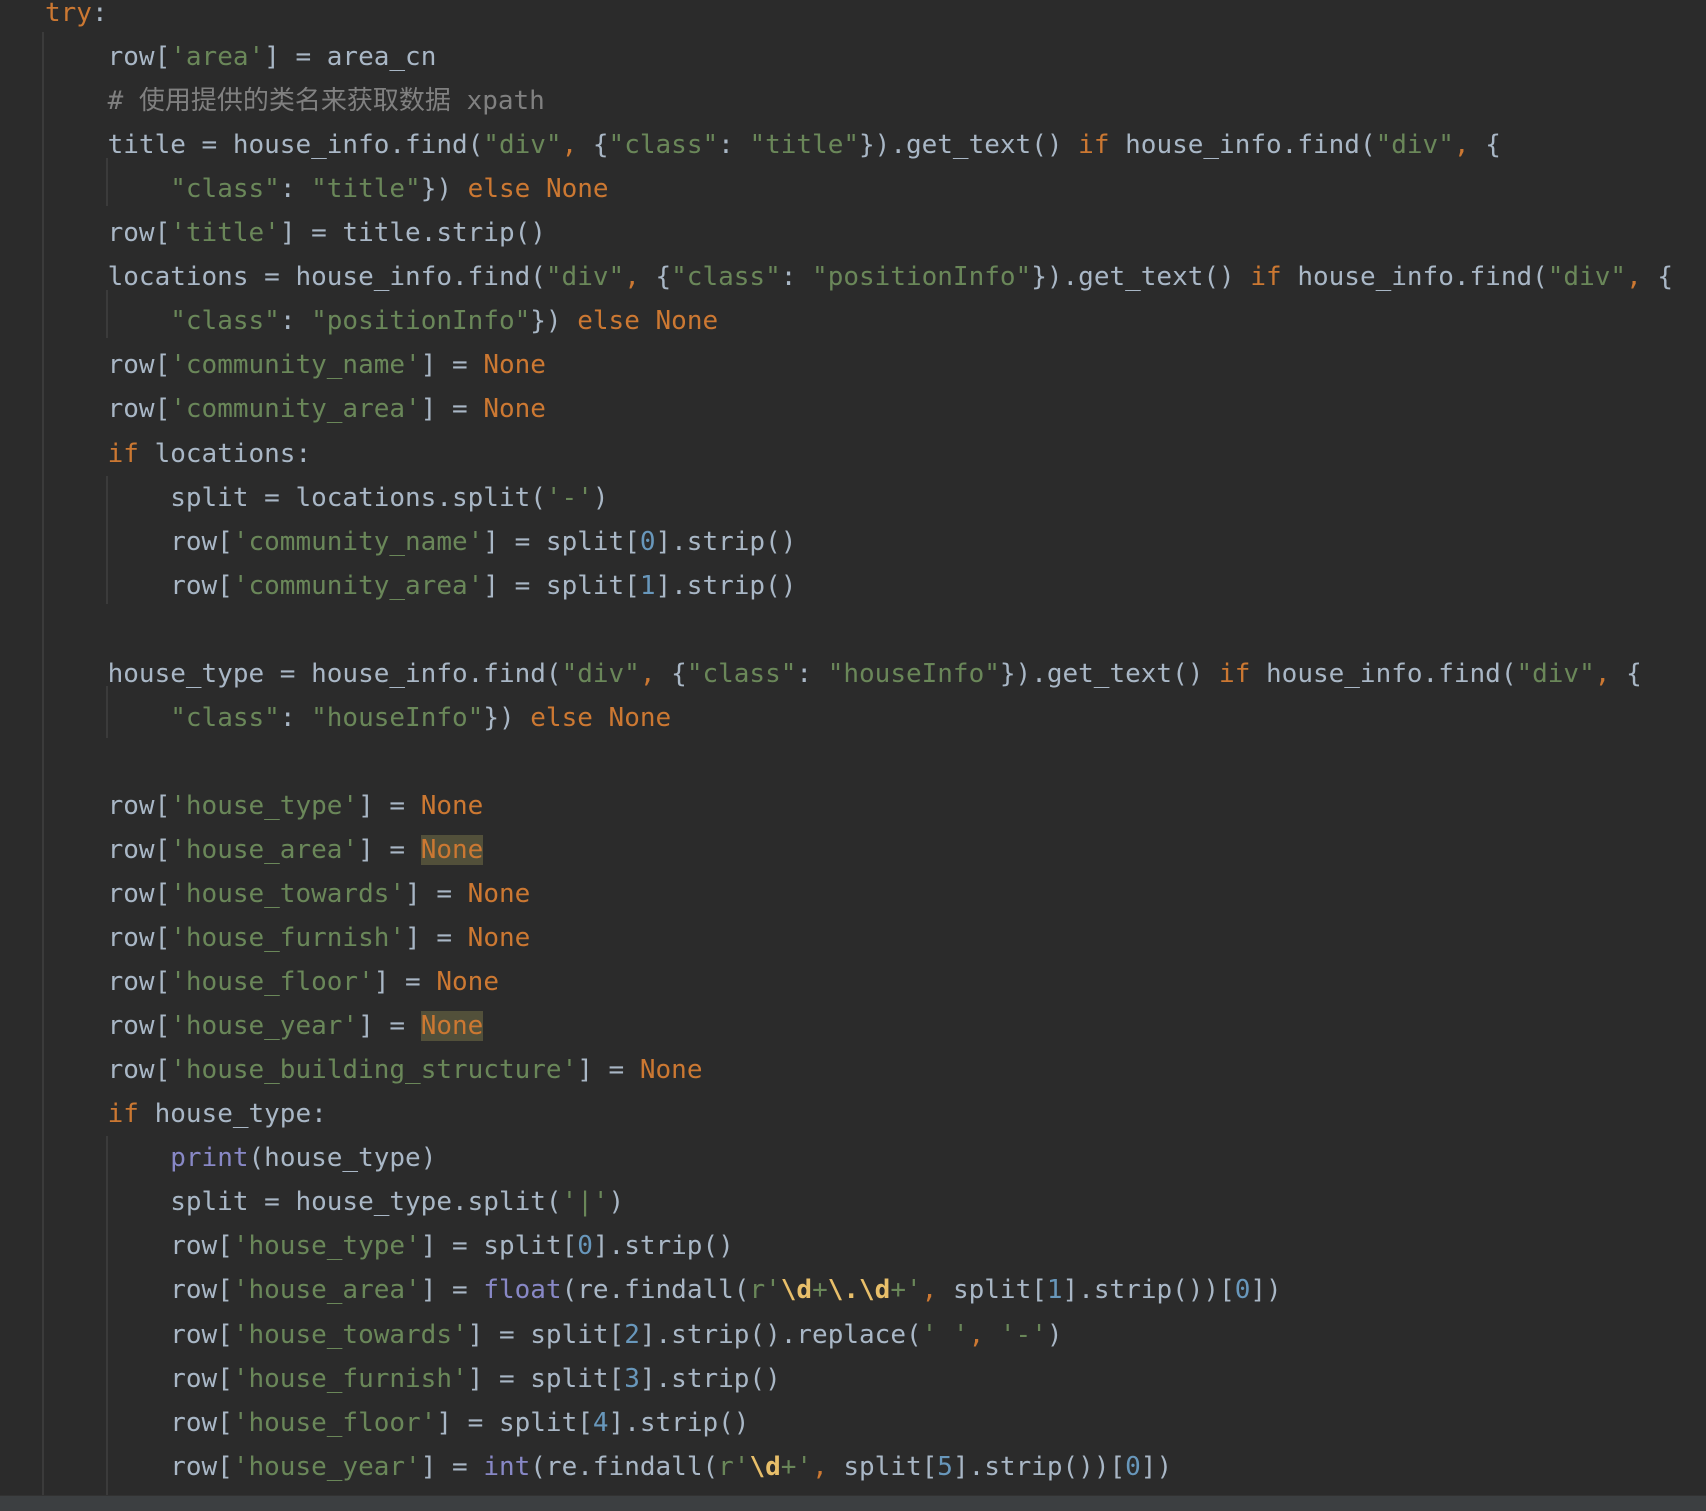 This screenshot has width=1706, height=1511. I want to click on code-token: # 使用提供的类名来获取数据 xpath, so click(295, 101).